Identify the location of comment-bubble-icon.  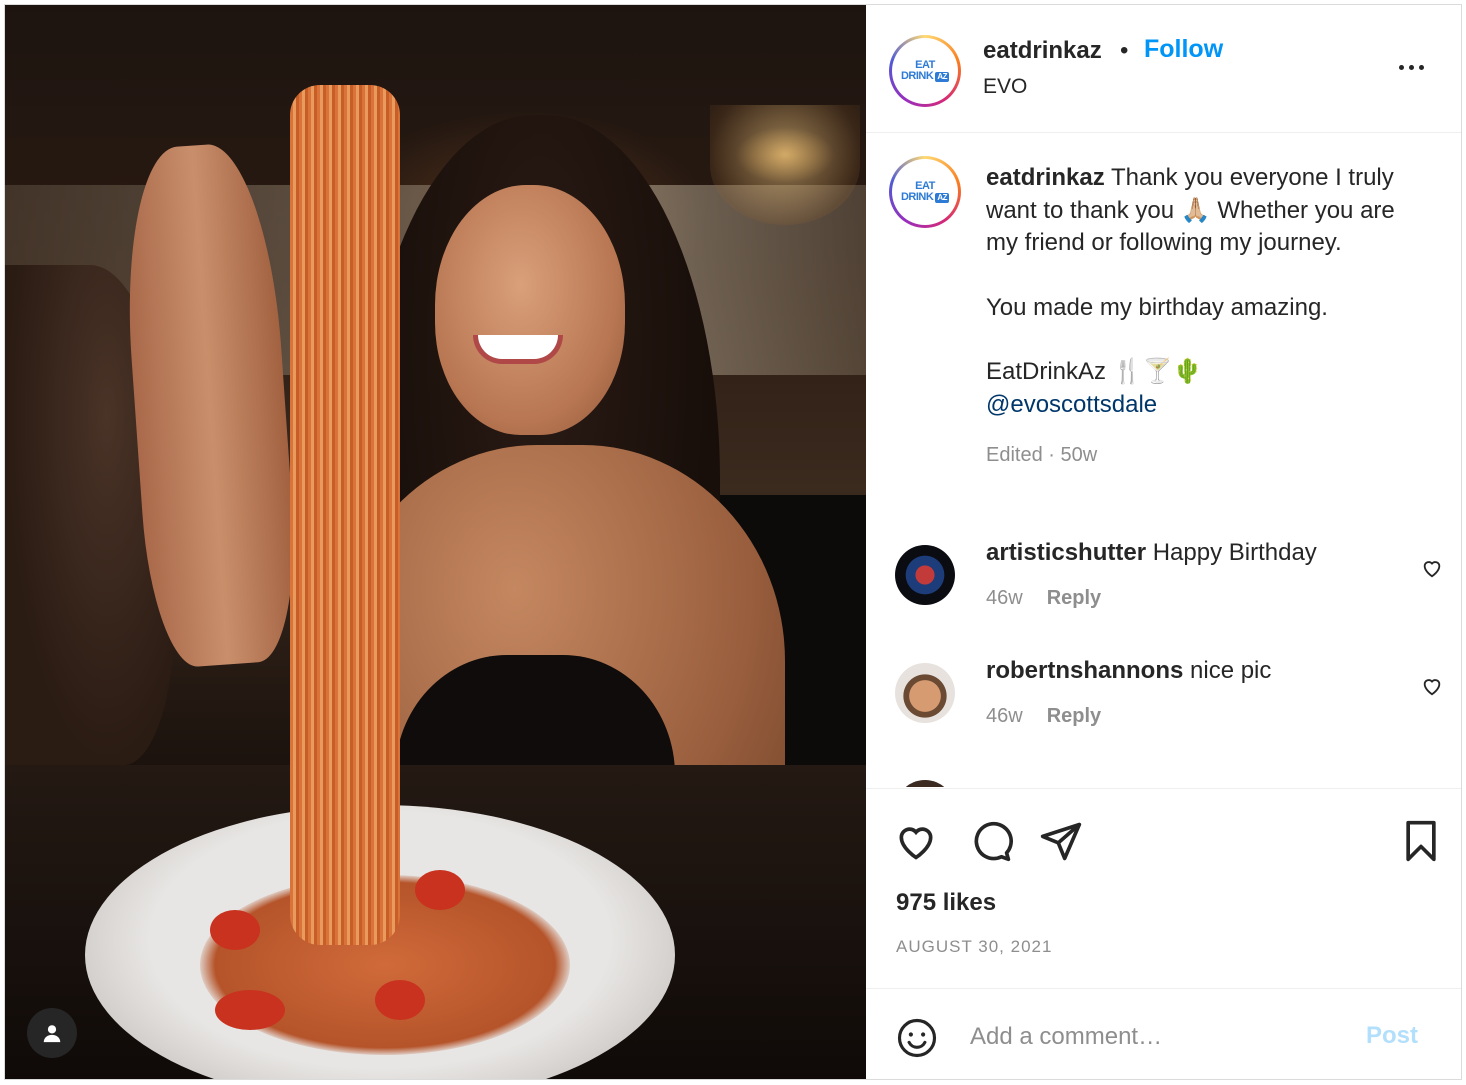
(991, 841).